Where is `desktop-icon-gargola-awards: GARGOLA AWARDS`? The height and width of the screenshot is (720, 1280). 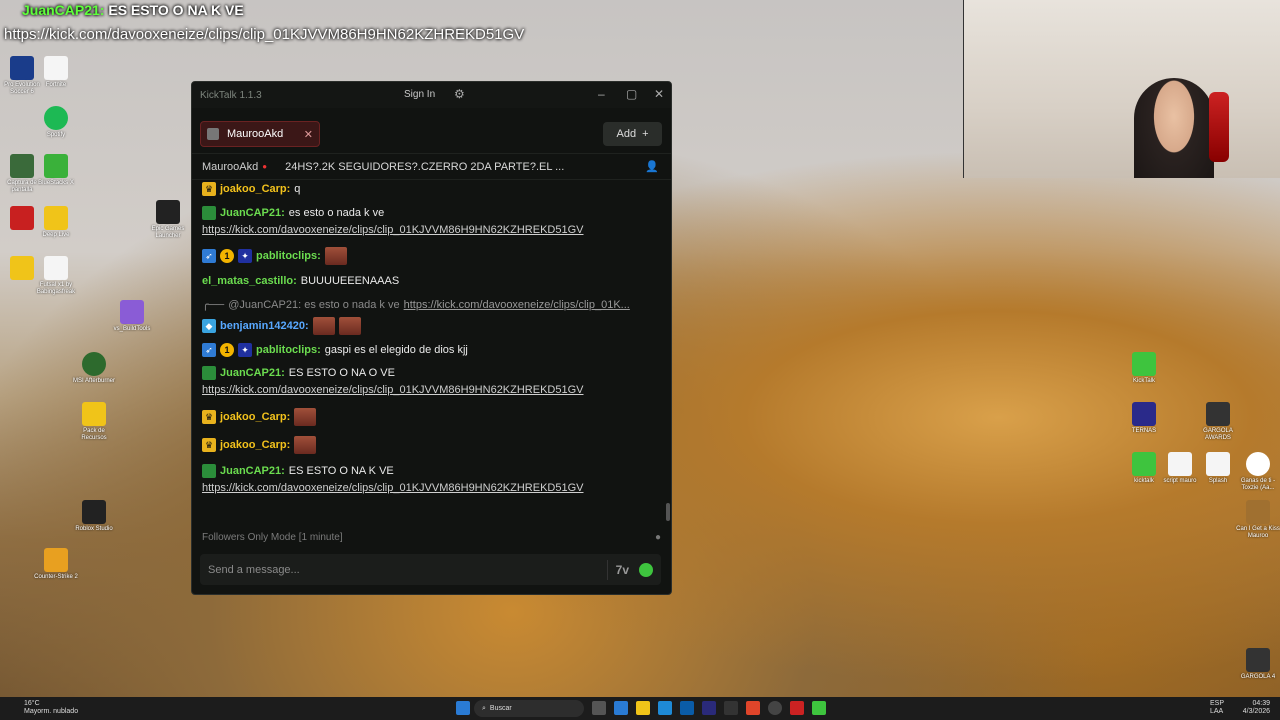
desktop-icon-gargola-awards: GARGOLA AWARDS is located at coordinates (1218, 422).